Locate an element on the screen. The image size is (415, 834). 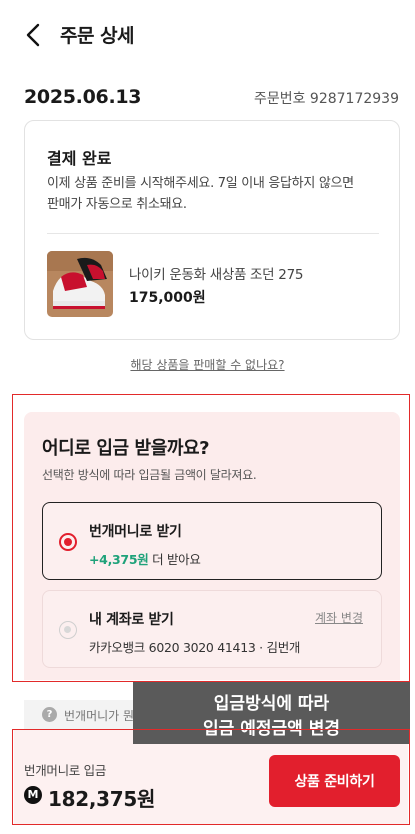
annotation-box-bottom is located at coordinates (211, 777).